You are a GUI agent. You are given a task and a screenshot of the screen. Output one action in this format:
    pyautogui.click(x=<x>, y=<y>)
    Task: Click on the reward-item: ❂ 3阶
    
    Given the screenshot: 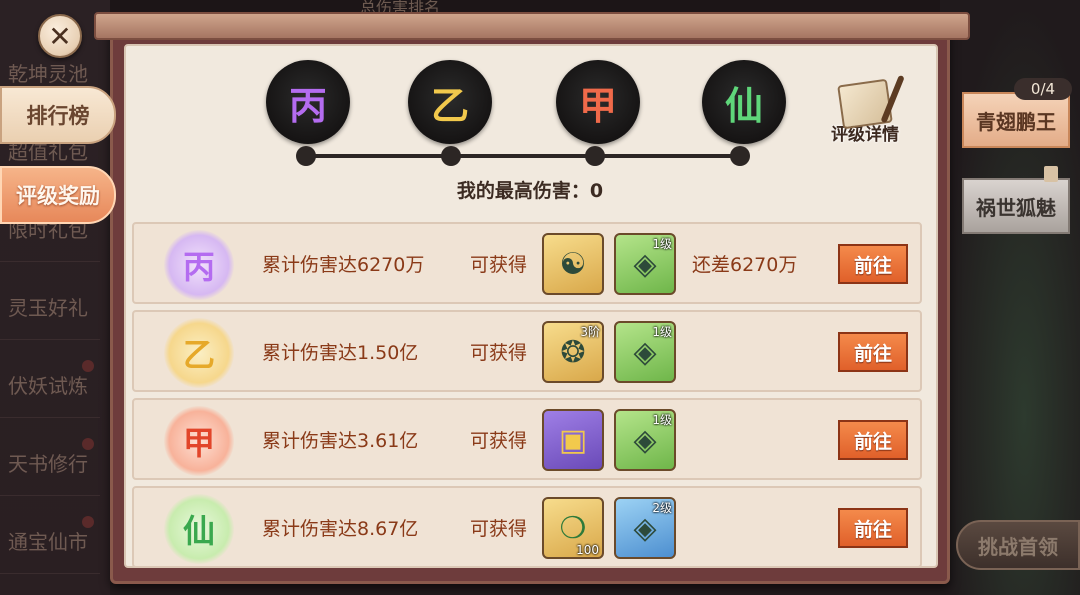 What is the action you would take?
    pyautogui.click(x=573, y=352)
    